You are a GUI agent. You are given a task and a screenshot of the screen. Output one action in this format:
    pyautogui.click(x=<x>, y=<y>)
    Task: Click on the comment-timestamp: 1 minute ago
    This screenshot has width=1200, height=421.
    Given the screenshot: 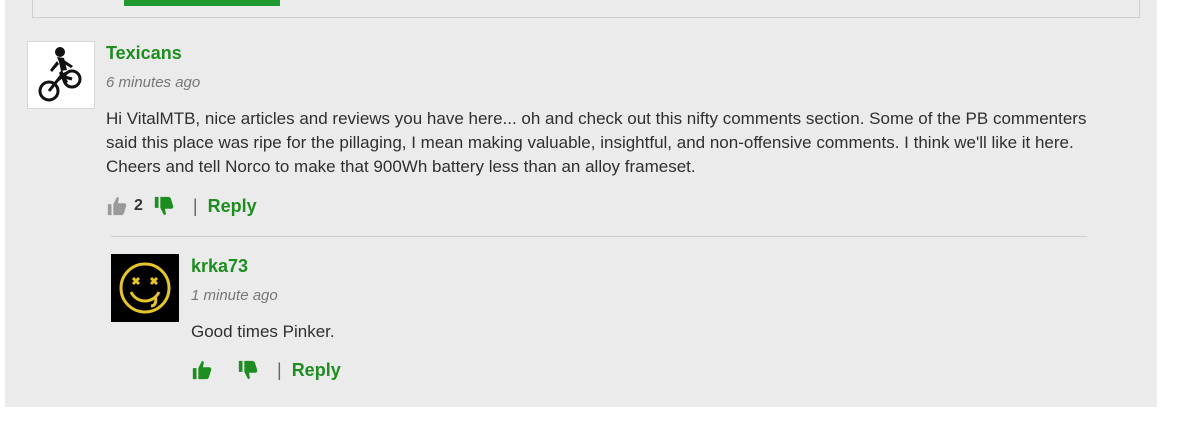 What is the action you would take?
    pyautogui.click(x=234, y=296)
    